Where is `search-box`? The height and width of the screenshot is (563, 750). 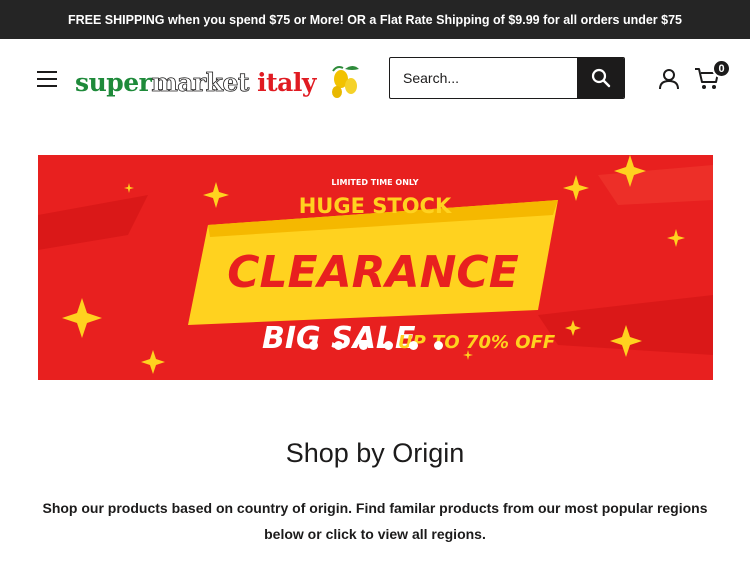
search-box is located at coordinates (507, 78).